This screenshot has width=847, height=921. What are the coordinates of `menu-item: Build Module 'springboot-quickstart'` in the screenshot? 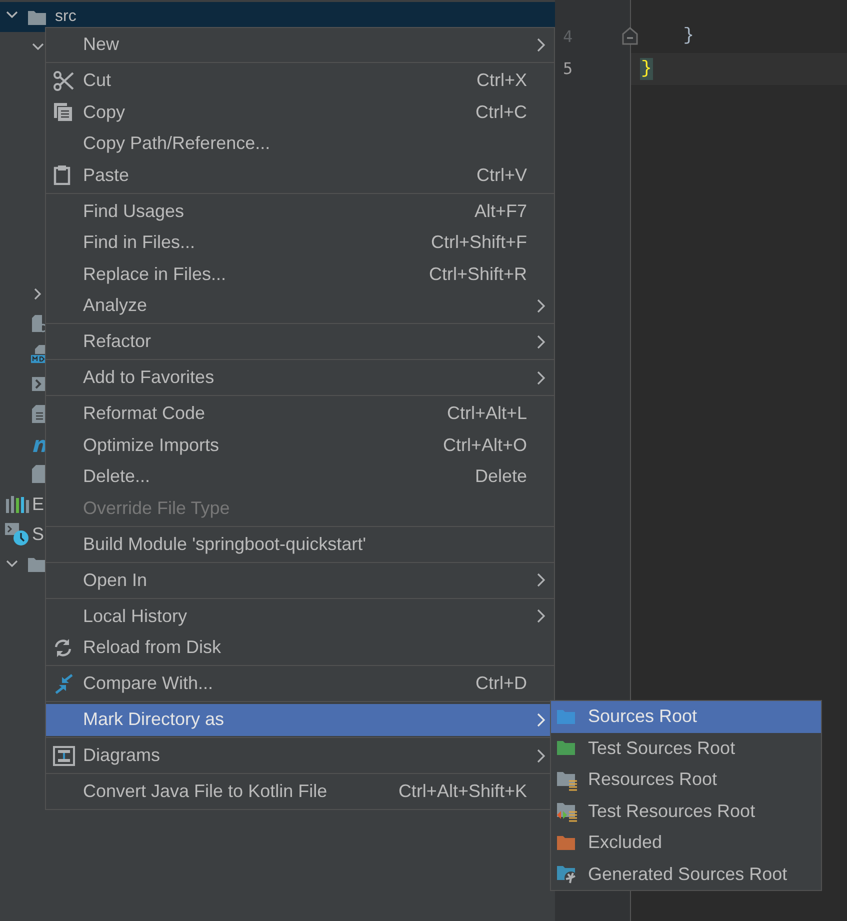 It's located at (300, 544).